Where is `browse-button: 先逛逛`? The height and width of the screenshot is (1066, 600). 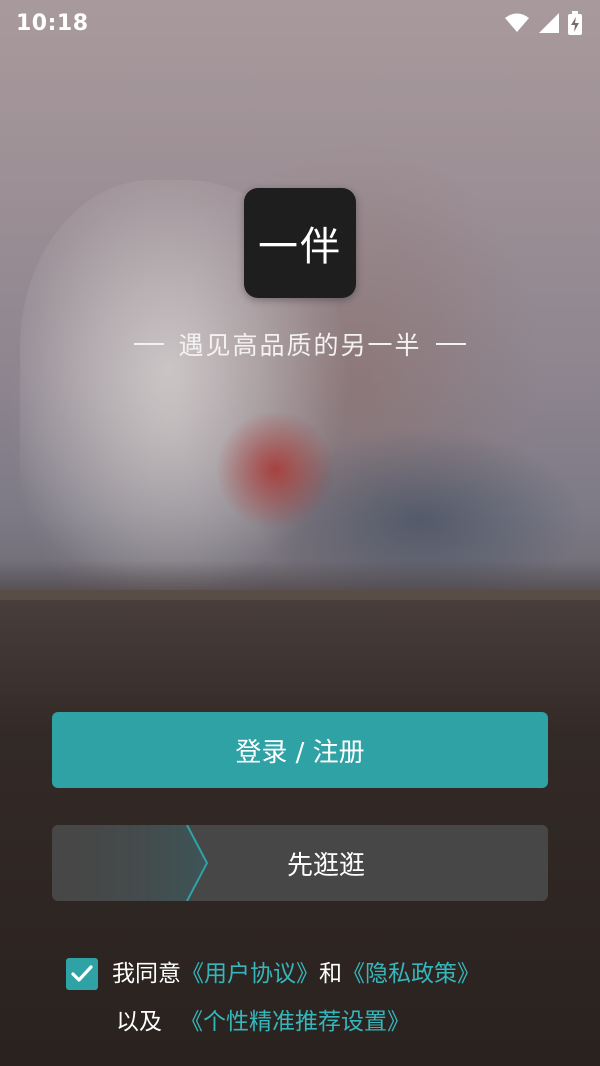 browse-button: 先逛逛 is located at coordinates (300, 863).